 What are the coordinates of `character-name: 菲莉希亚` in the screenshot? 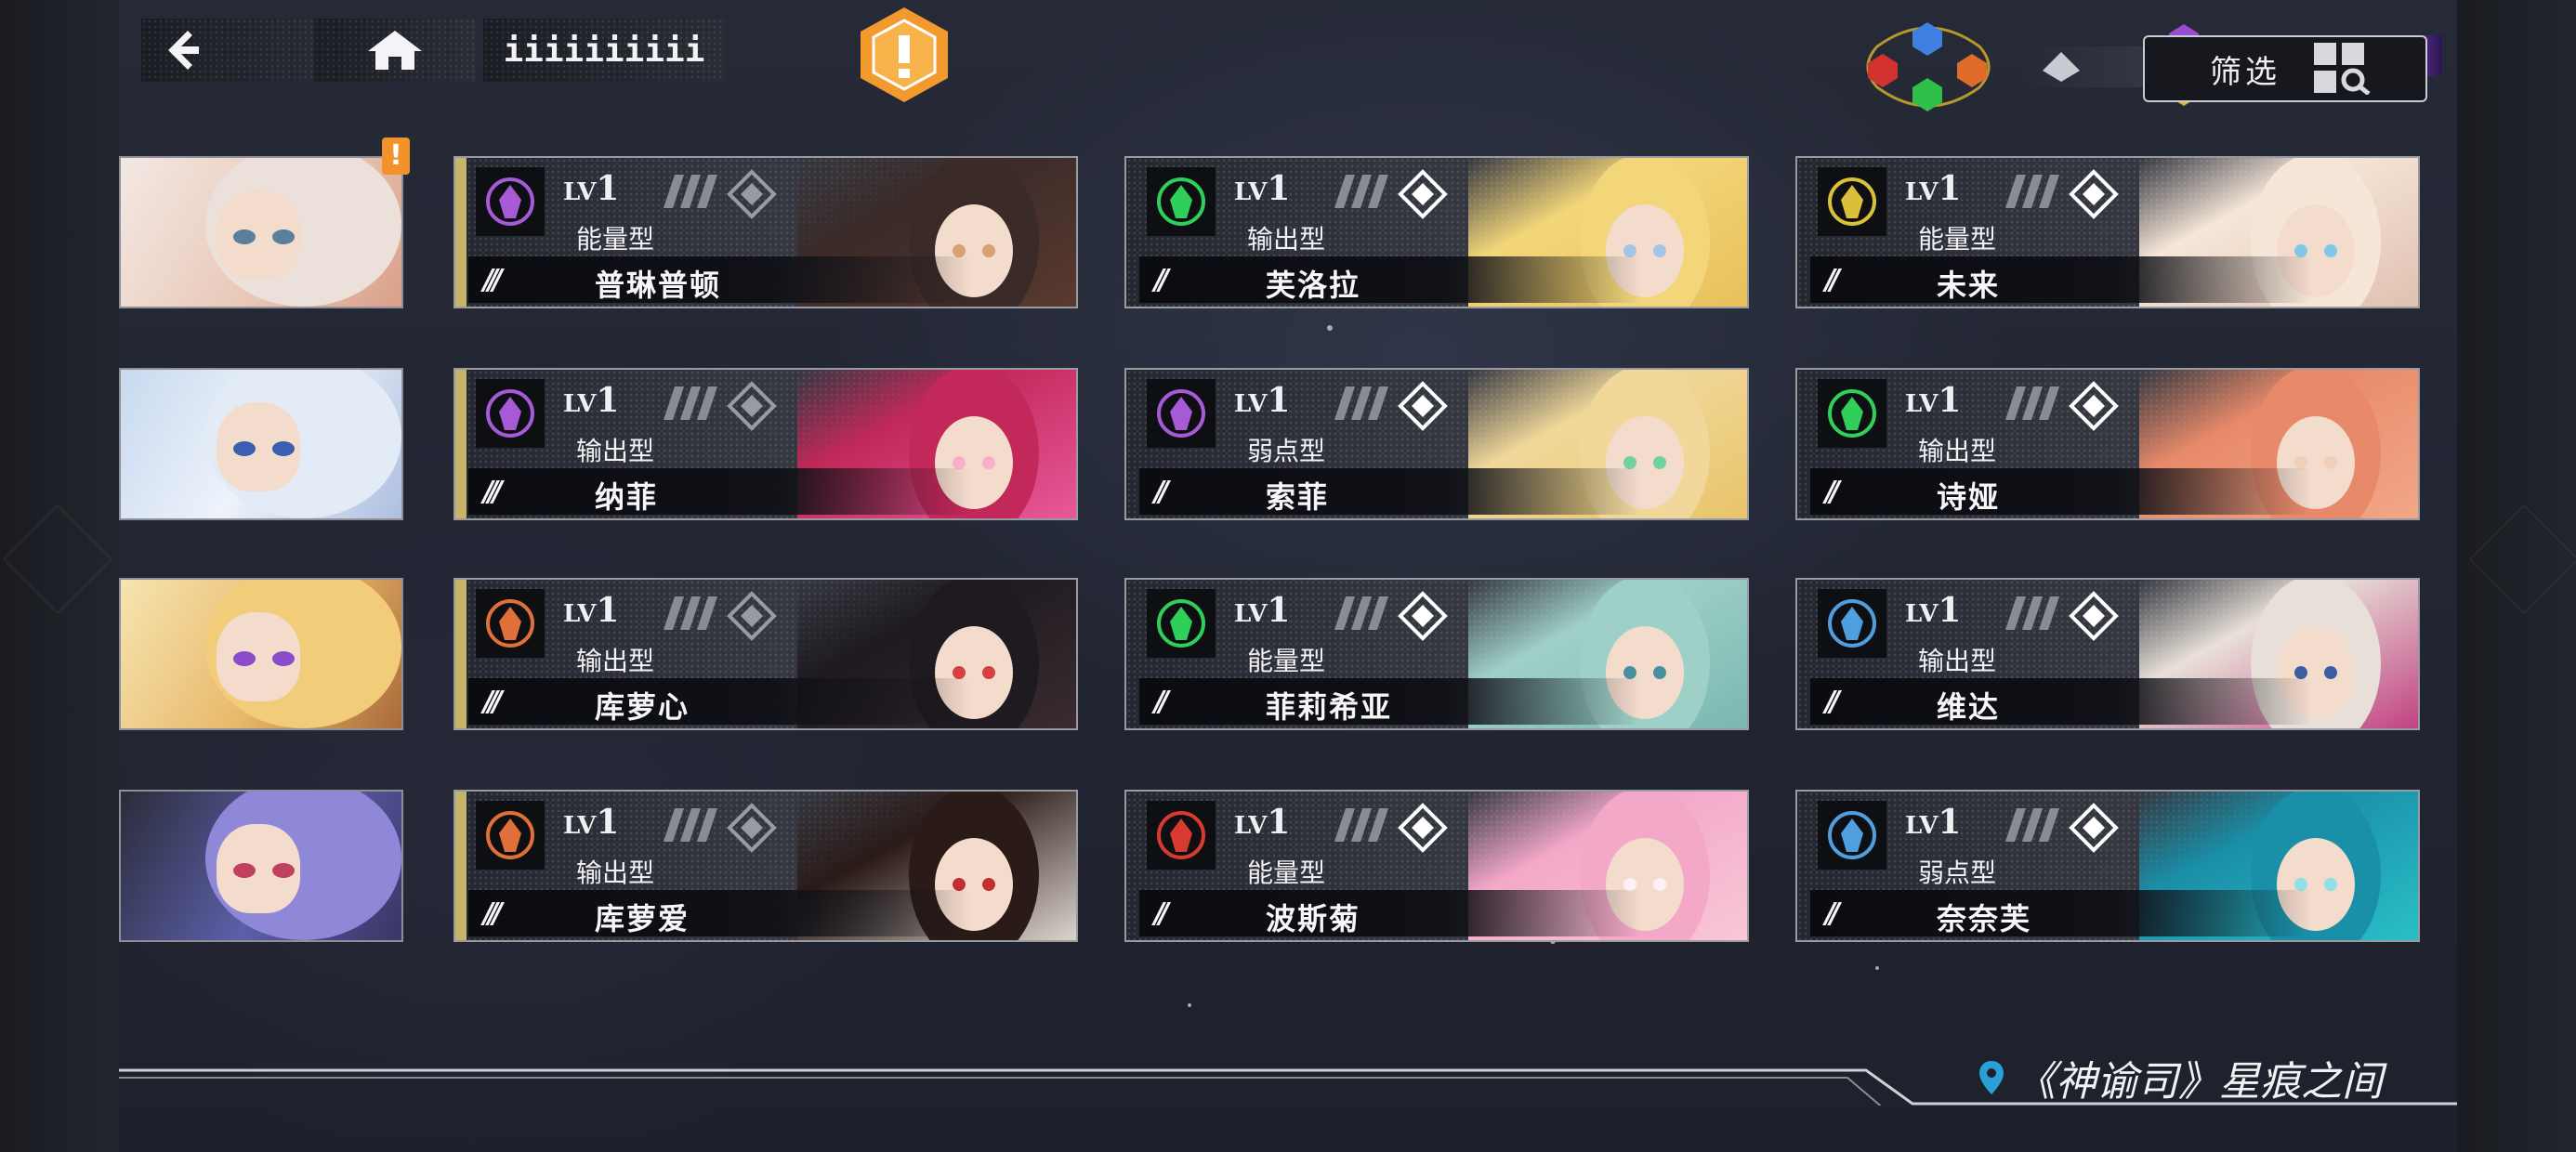 It's located at (1329, 707).